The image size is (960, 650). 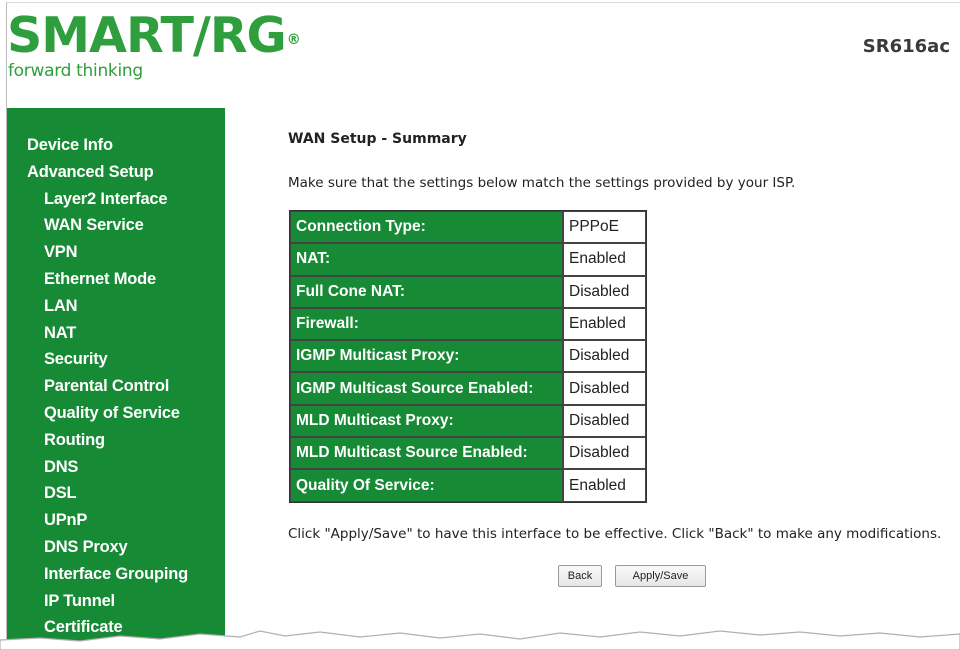 What do you see at coordinates (426, 291) in the screenshot?
I see `setting-label: Full Cone NAT:` at bounding box center [426, 291].